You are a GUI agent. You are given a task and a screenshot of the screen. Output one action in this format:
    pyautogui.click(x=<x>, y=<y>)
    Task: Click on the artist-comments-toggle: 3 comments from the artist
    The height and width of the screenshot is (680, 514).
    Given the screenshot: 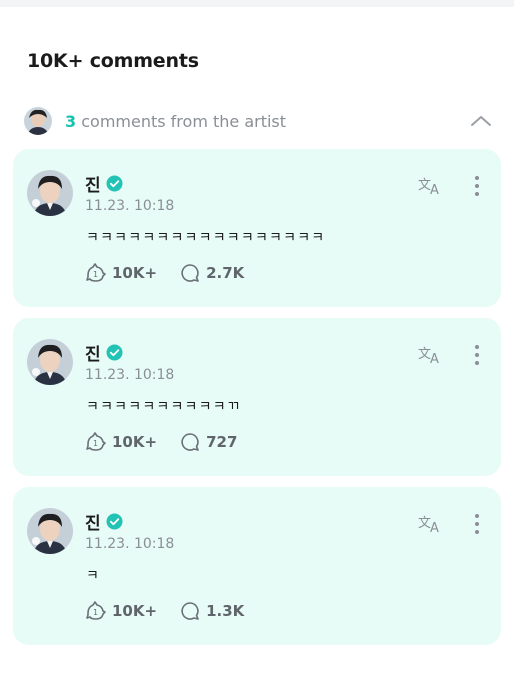 What is the action you would take?
    pyautogui.click(x=259, y=121)
    